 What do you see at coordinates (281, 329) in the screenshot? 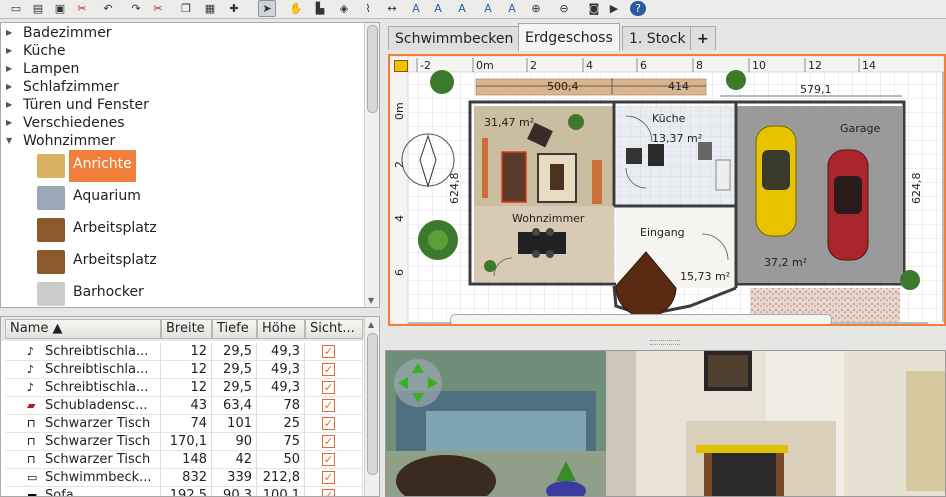
I see `column-header-3: Höhe` at bounding box center [281, 329].